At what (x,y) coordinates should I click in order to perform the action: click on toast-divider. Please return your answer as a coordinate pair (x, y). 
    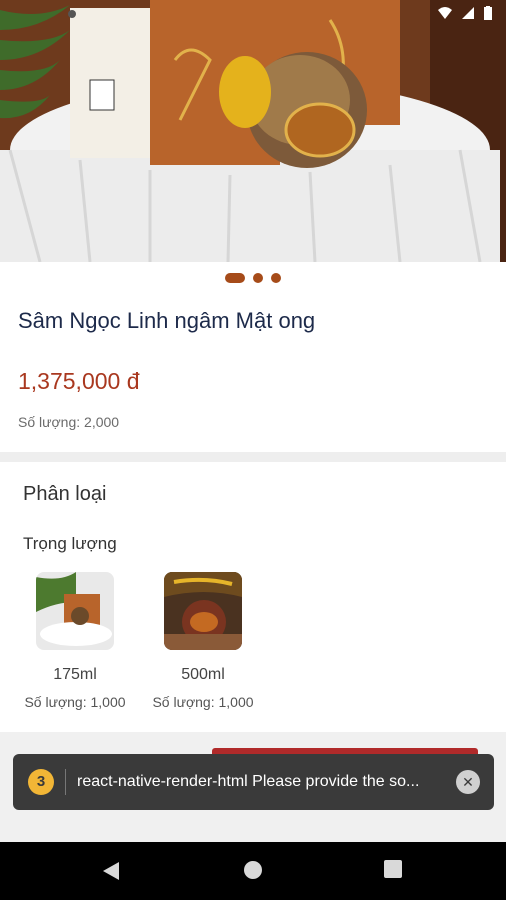
    Looking at the image, I should click on (65, 782).